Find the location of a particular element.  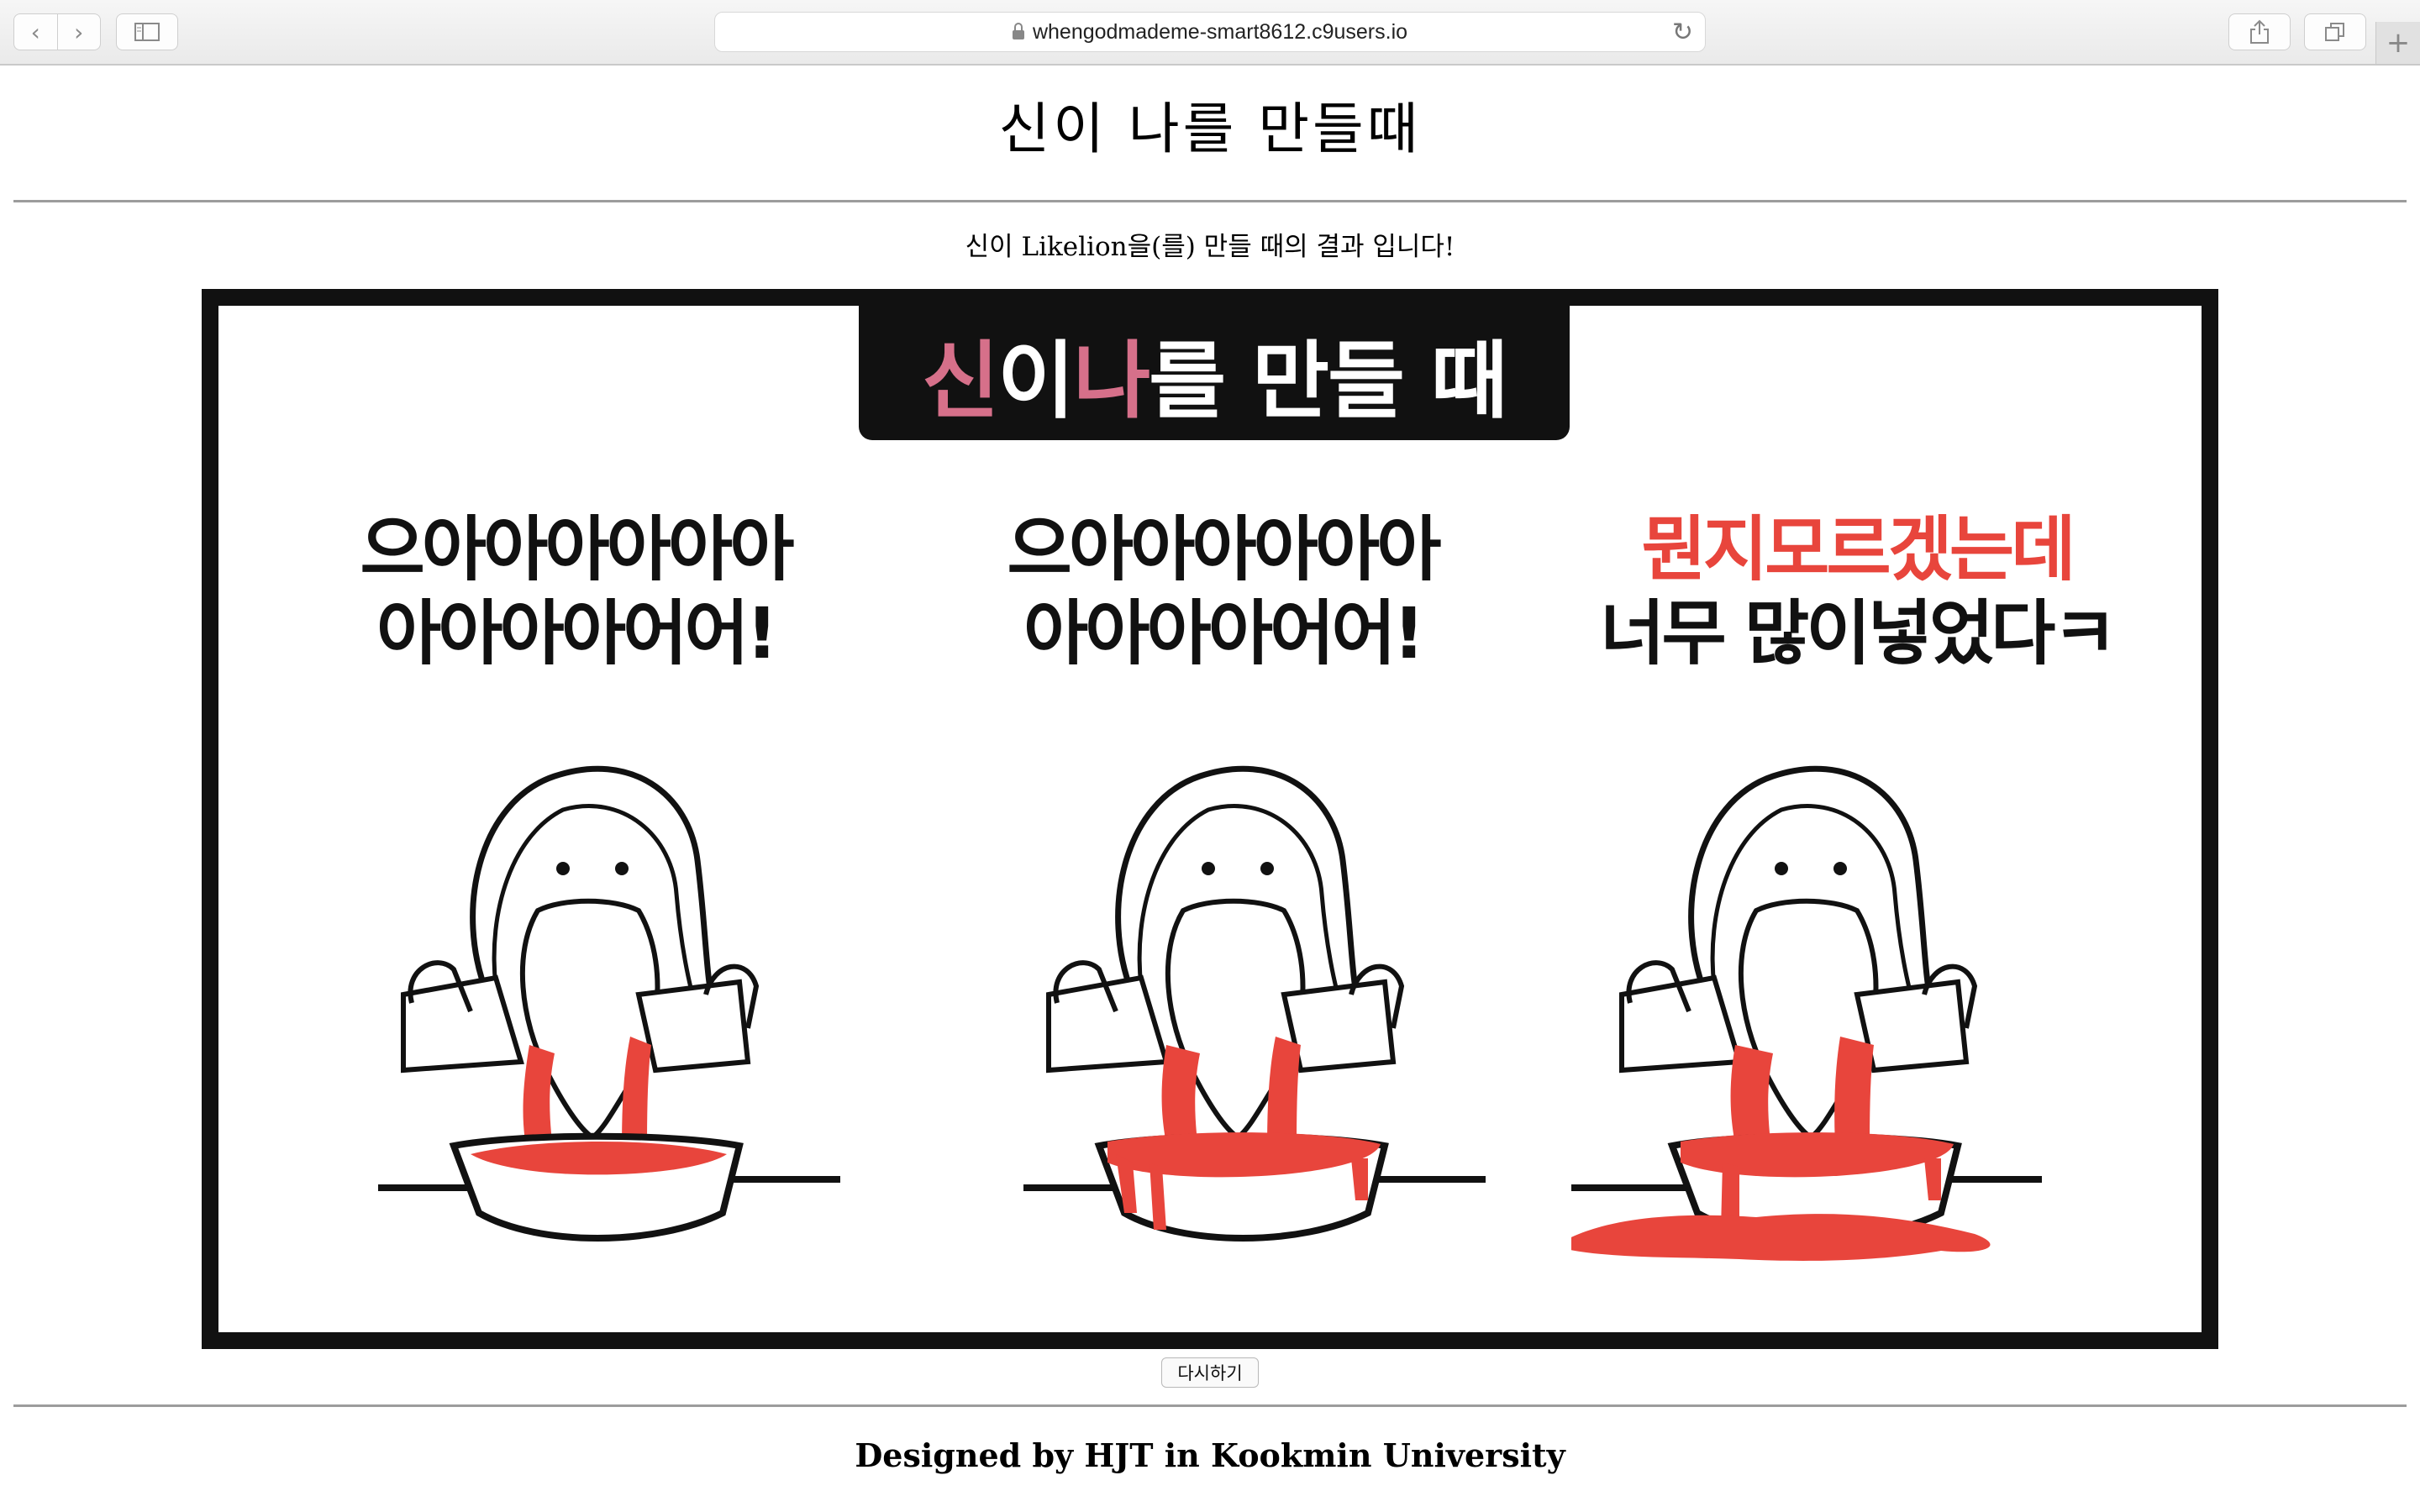

result-subtitle: 신이 Likelion을(를) 만들 때의 결과 입니다! is located at coordinates (1210, 247).